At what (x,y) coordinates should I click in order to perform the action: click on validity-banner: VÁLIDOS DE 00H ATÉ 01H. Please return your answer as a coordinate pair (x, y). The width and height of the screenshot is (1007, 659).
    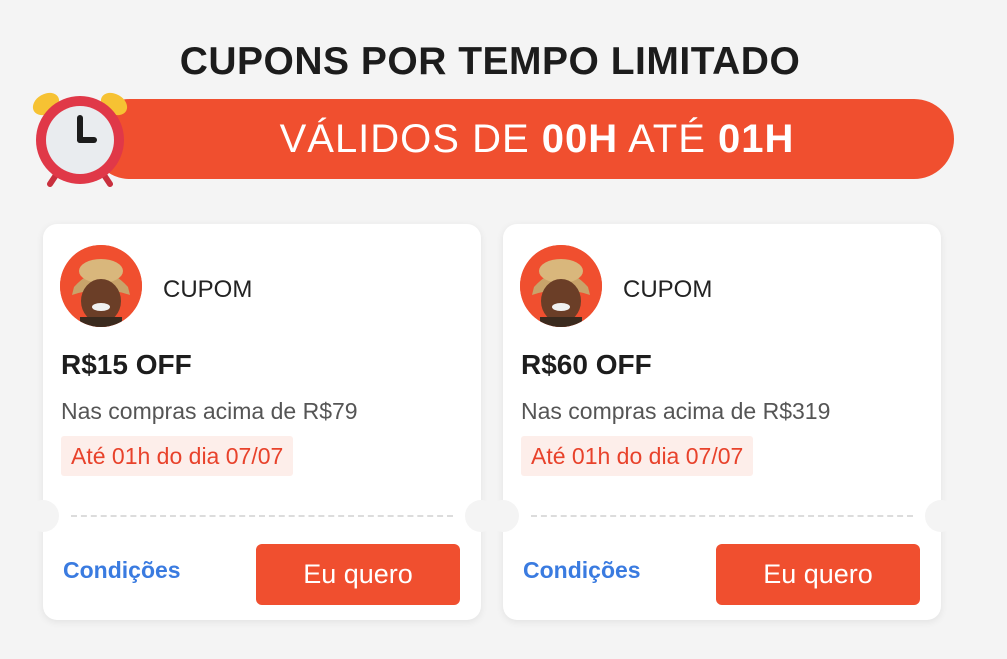
    Looking at the image, I should click on (522, 139).